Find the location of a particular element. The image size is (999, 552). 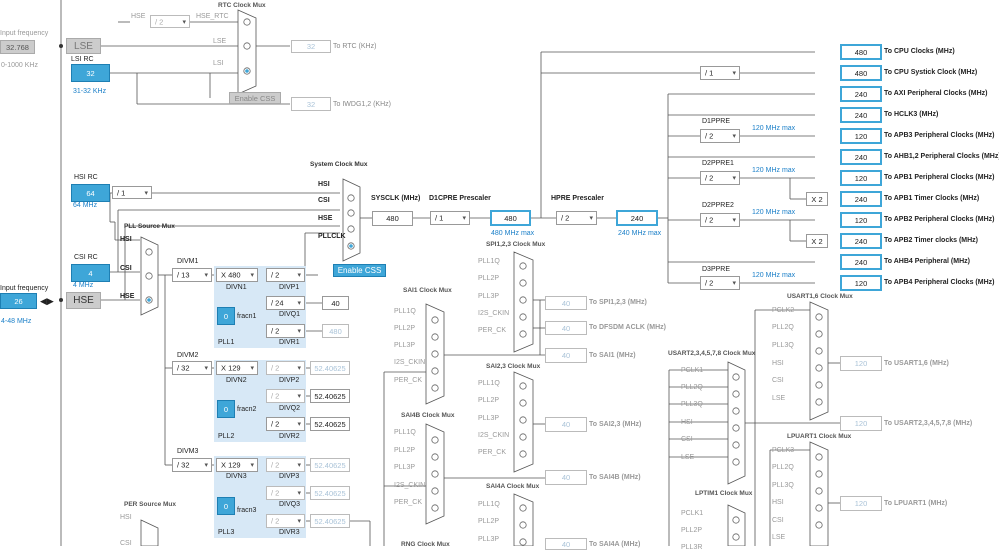

divr2-label: DIVR2 is located at coordinates (289, 436).